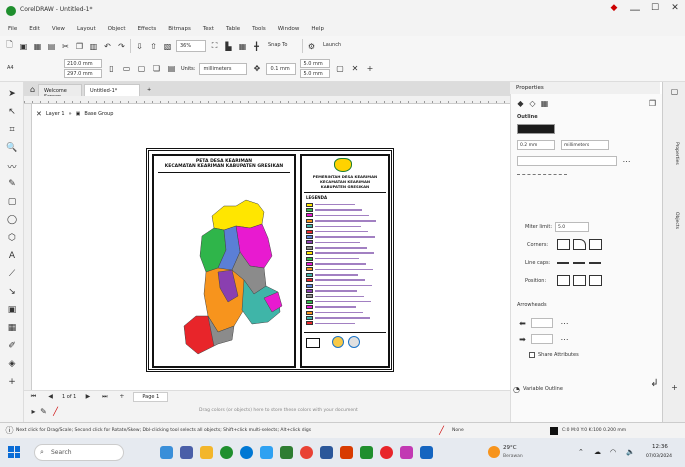 This screenshot has height=467, width=685. I want to click on new-document-icon: 🗋, so click(9, 46).